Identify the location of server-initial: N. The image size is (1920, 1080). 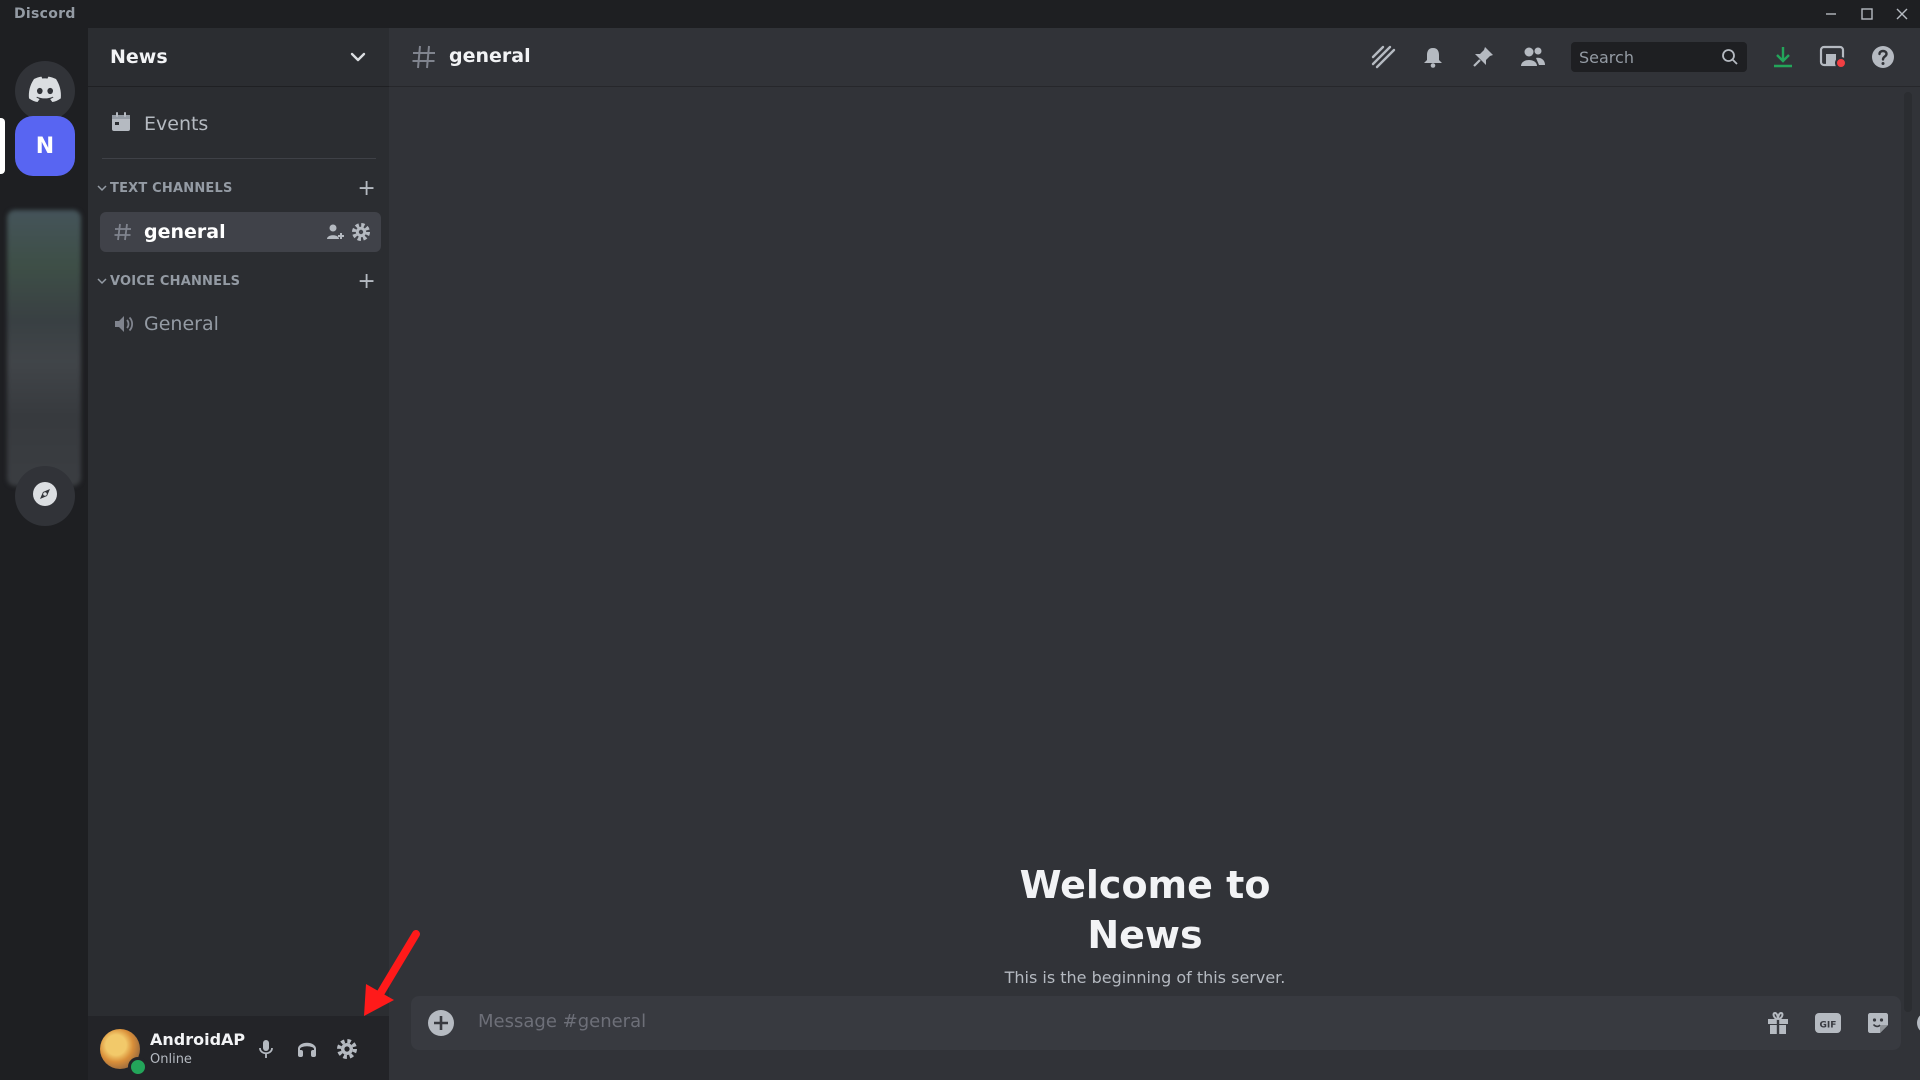
(45, 146).